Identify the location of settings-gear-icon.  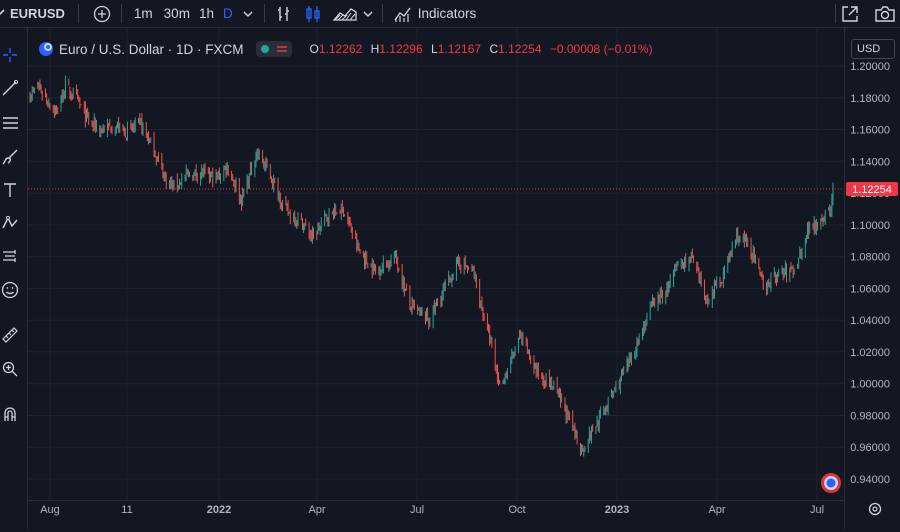
(875, 509).